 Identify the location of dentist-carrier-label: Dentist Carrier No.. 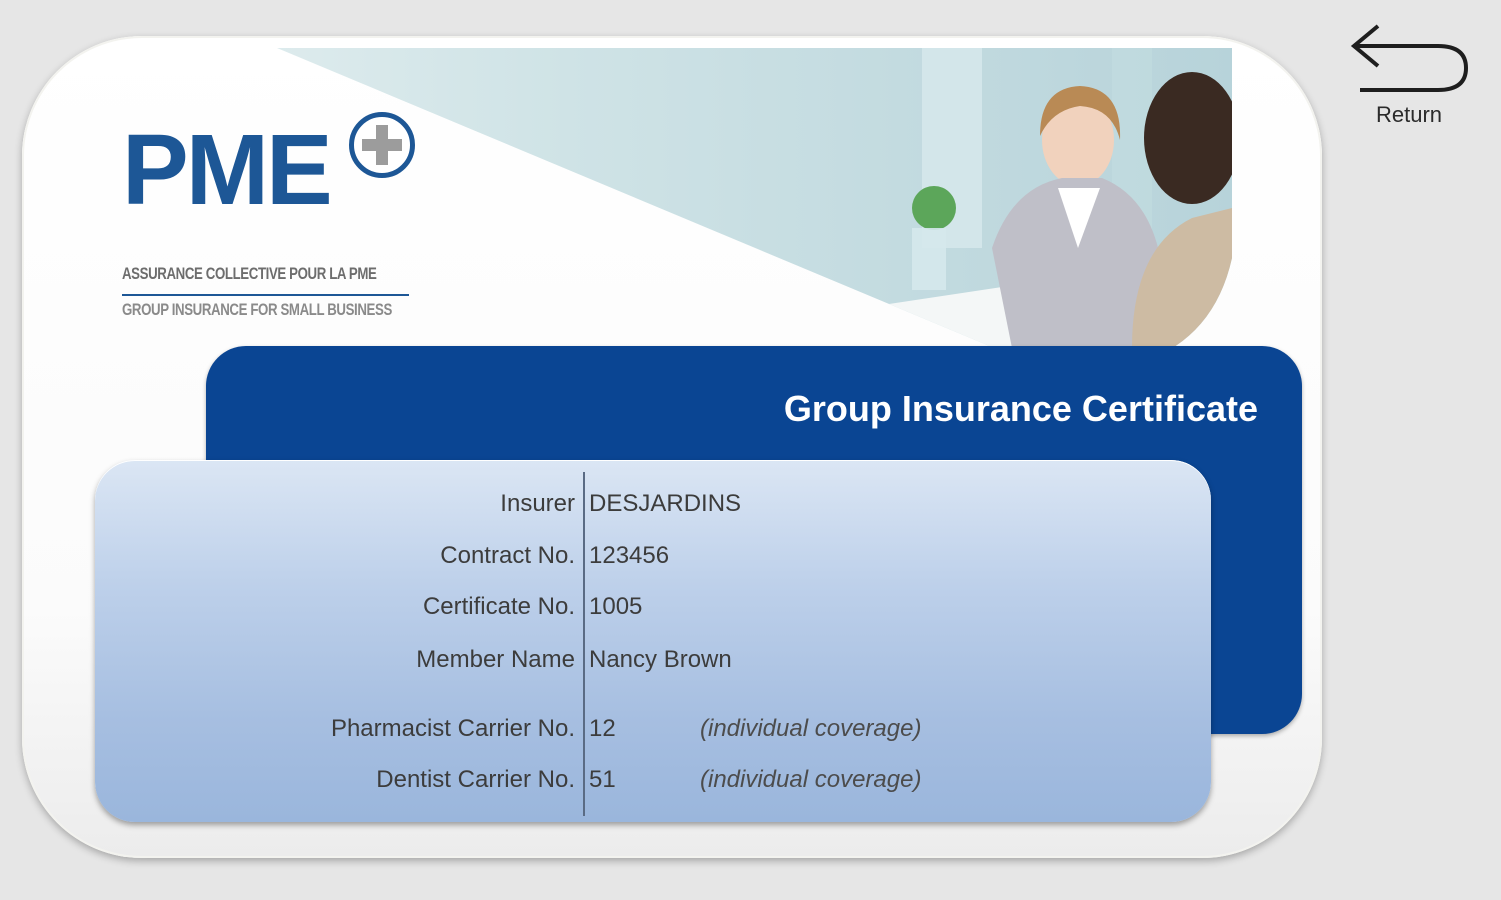
(475, 779).